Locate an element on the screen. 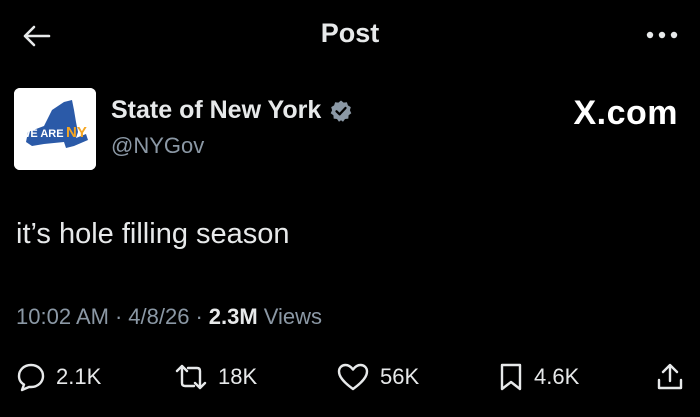 The image size is (700, 417). svg-text: WE ARE is located at coordinates (42, 134).